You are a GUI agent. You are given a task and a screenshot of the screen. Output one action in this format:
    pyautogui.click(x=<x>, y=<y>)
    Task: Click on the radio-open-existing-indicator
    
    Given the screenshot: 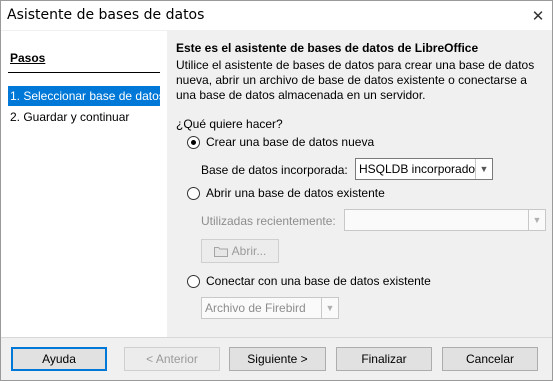 What is the action you would take?
    pyautogui.click(x=193, y=193)
    